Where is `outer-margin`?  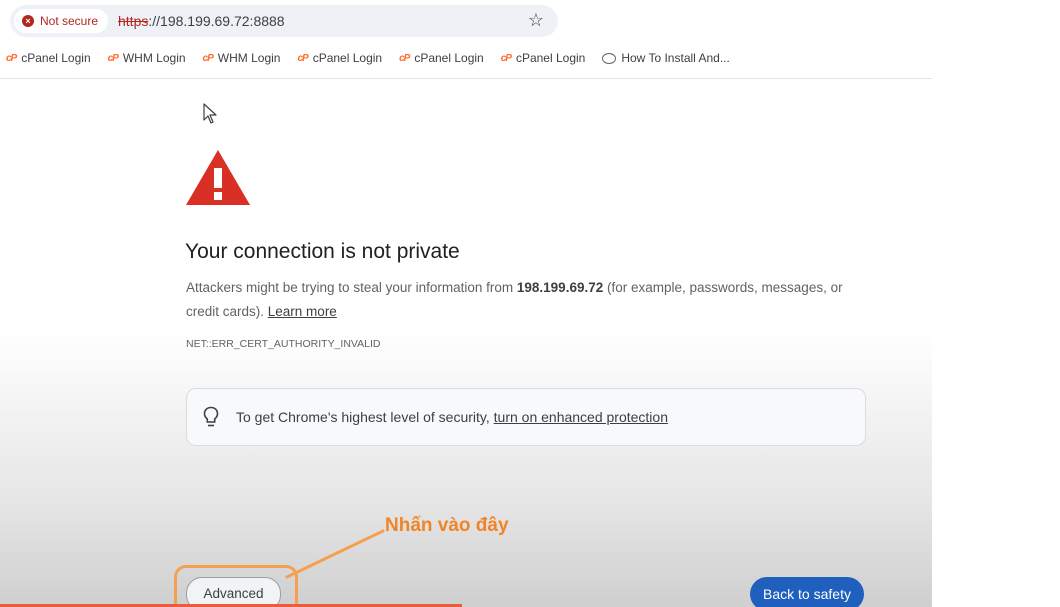
outer-margin is located at coordinates (996, 303).